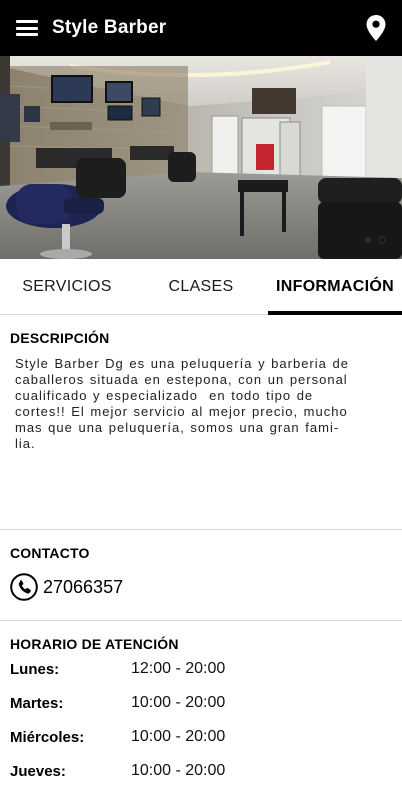 The width and height of the screenshot is (402, 800). I want to click on hours-row: Lunes: 12:00 - 20:00, so click(201, 669).